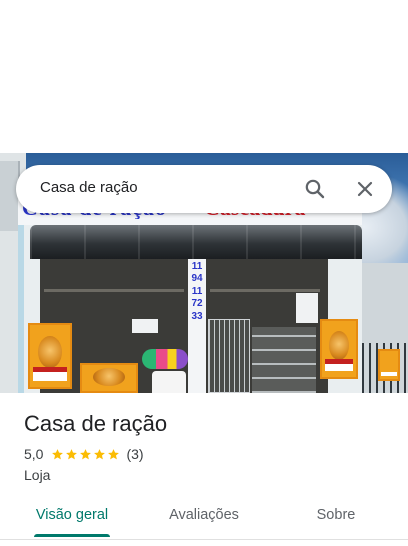 The width and height of the screenshot is (408, 546). What do you see at coordinates (197, 291) in the screenshot?
I see `pillar-phone-number: 1194117233` at bounding box center [197, 291].